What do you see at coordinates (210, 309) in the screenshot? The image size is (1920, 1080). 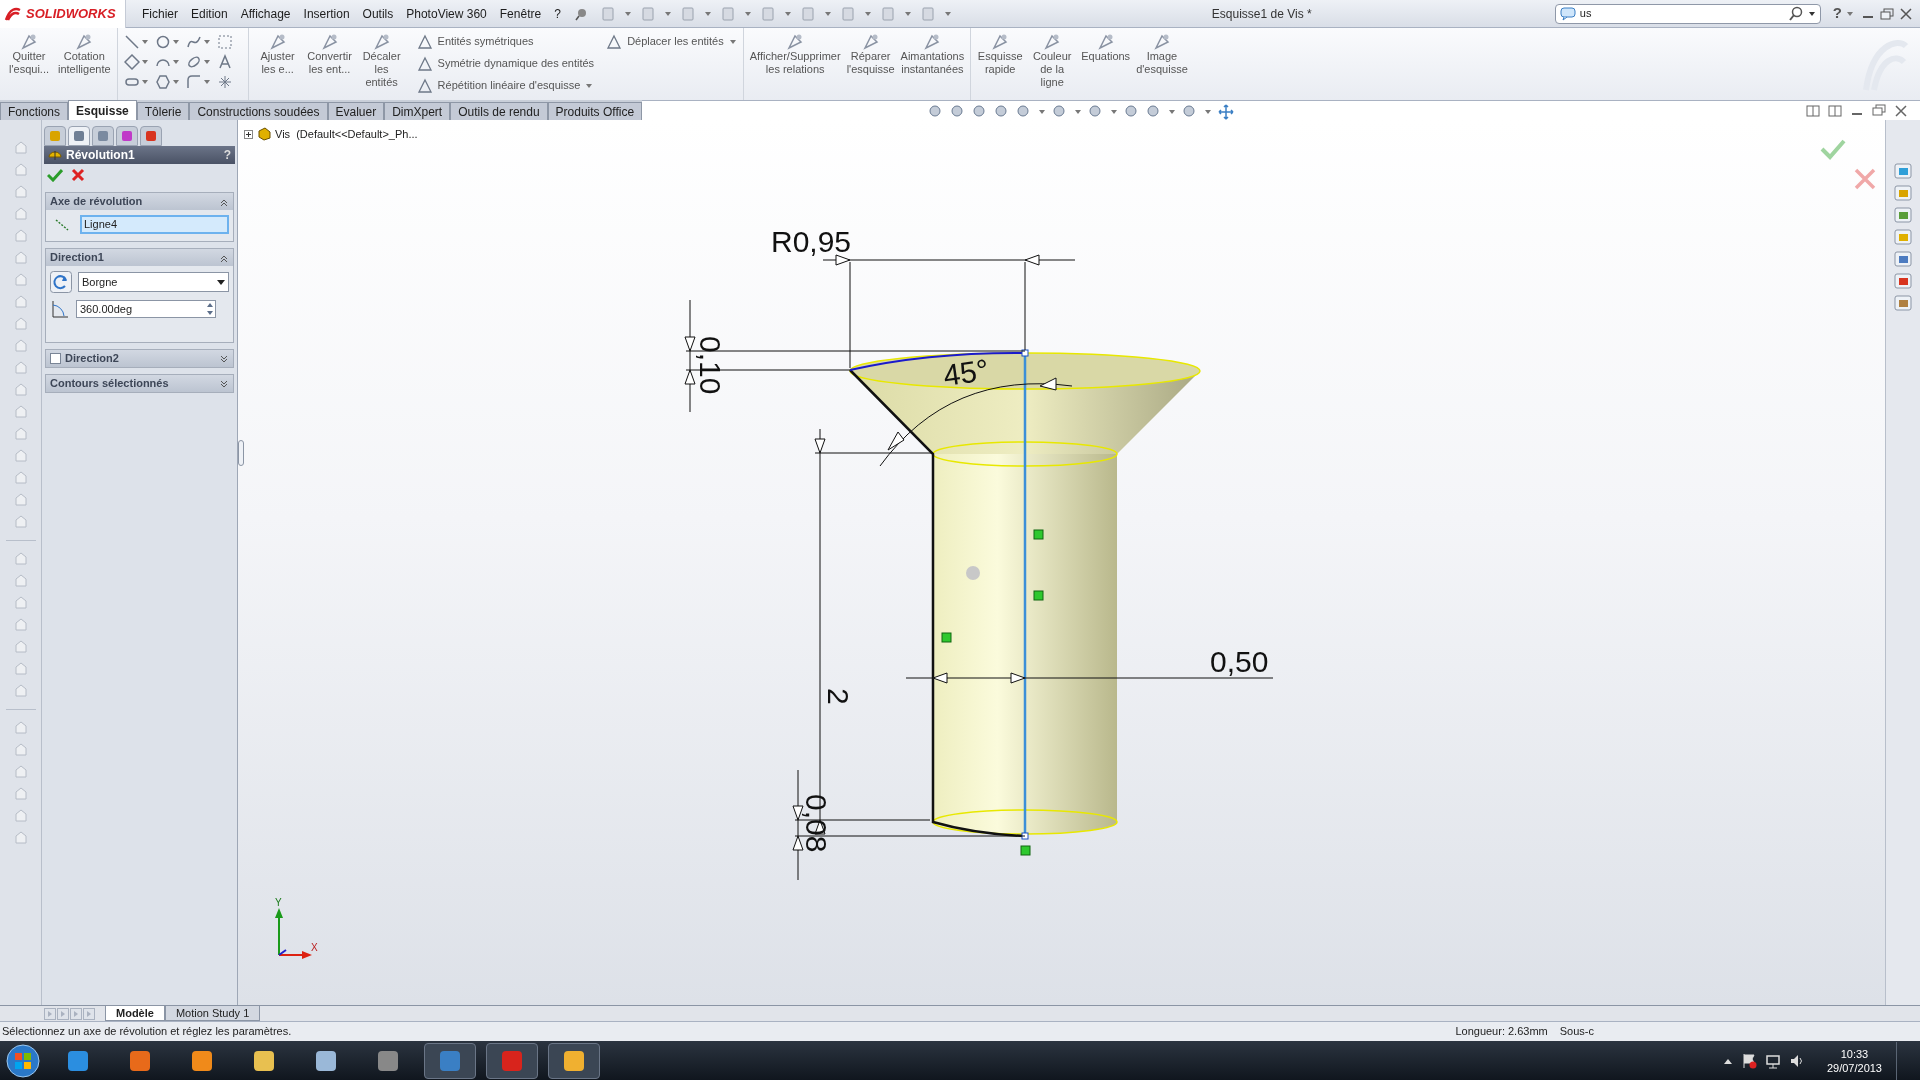 I see `spin-arrows-icon` at bounding box center [210, 309].